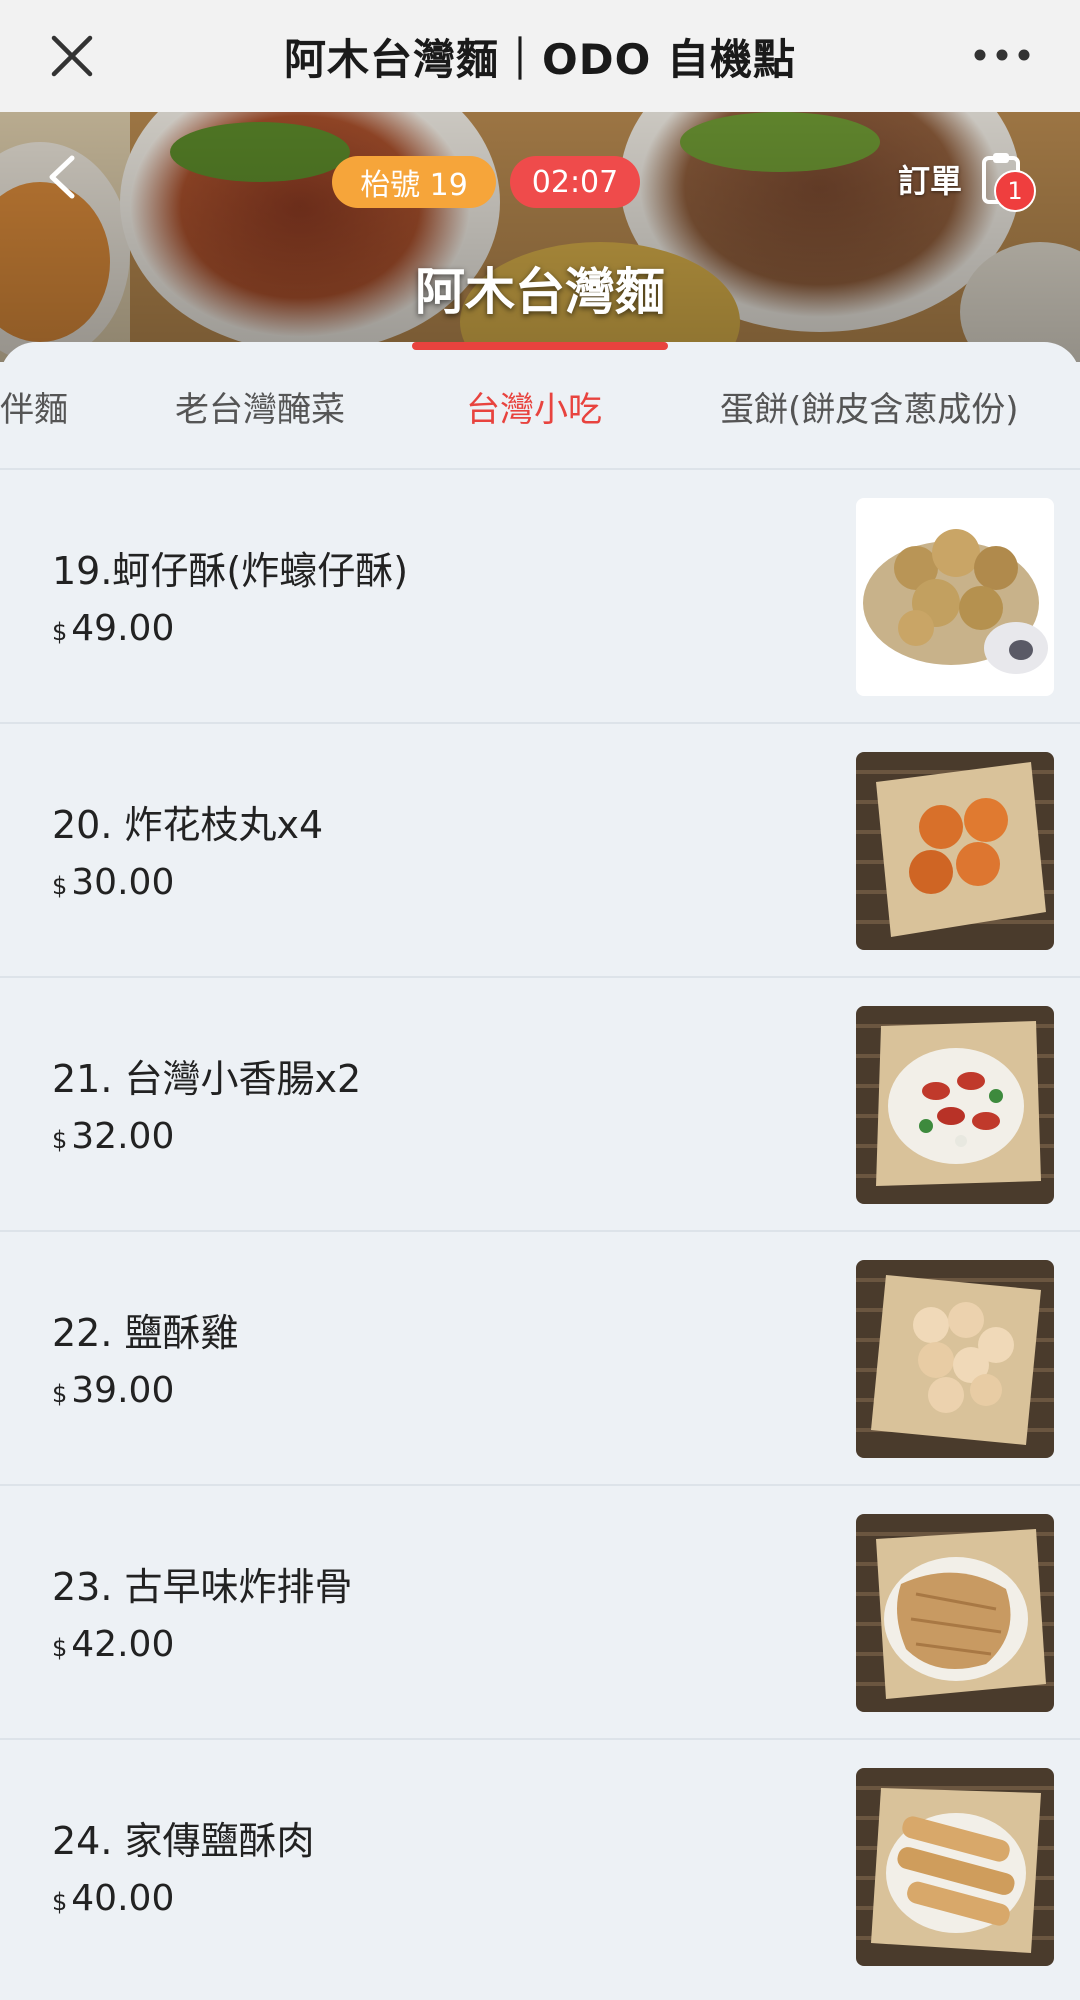 Image resolution: width=1080 pixels, height=2000 pixels. I want to click on order-count-badge: 1, so click(1015, 191).